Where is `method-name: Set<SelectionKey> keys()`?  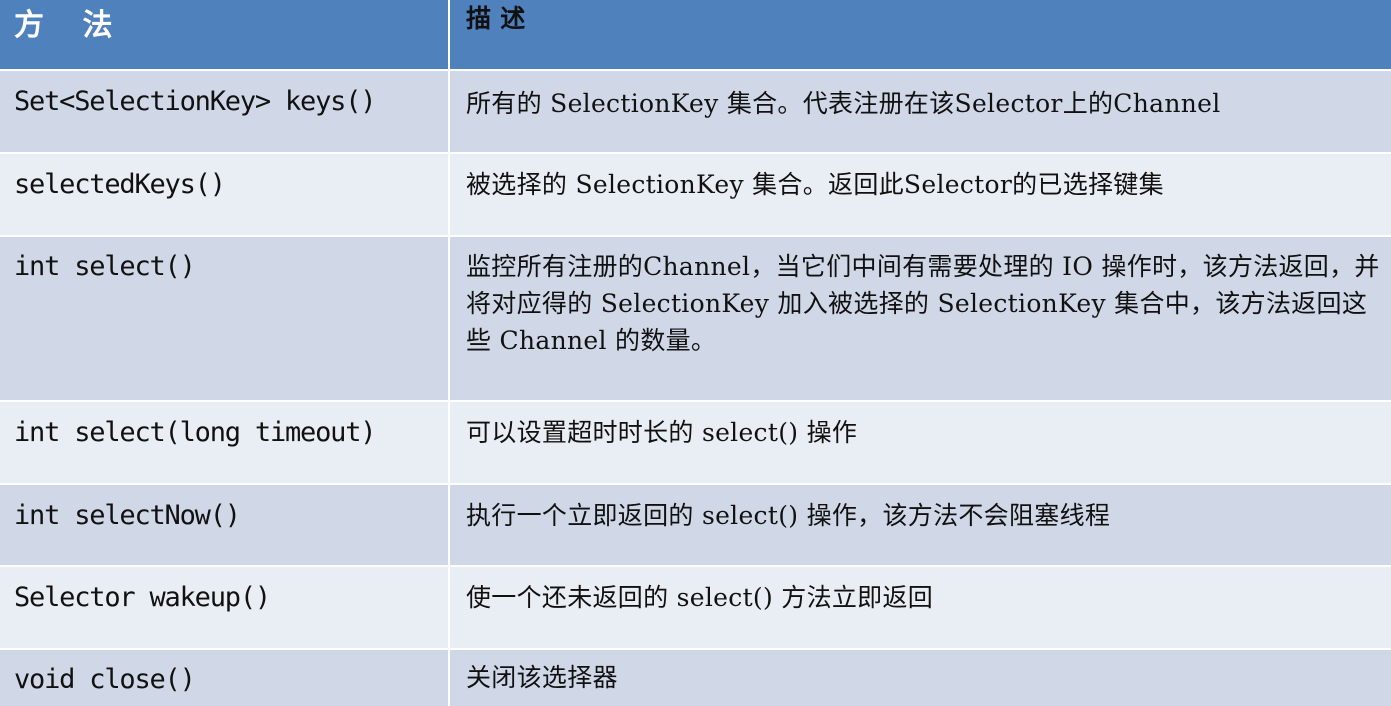
method-name: Set<SelectionKey> keys() is located at coordinates (195, 101).